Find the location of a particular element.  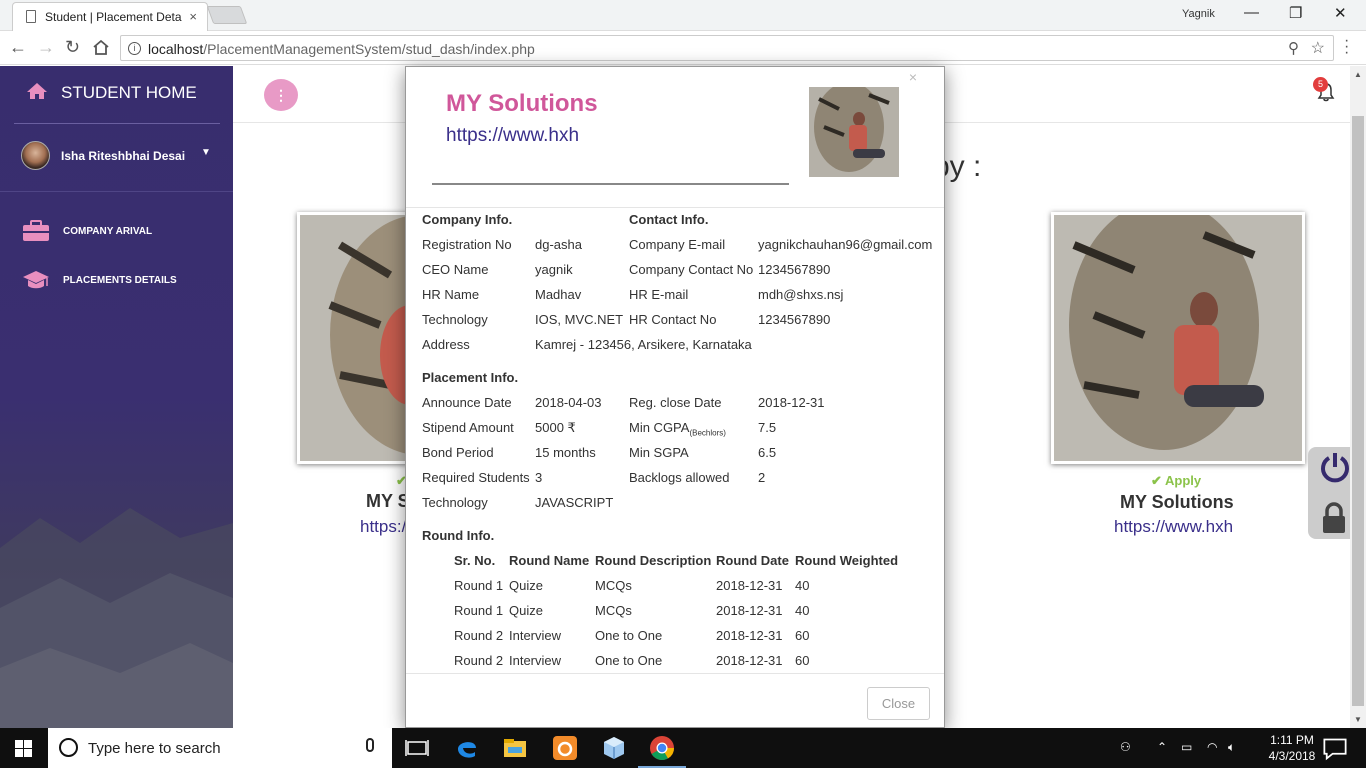

people-icon: ⚇ is located at coordinates (1125, 747).